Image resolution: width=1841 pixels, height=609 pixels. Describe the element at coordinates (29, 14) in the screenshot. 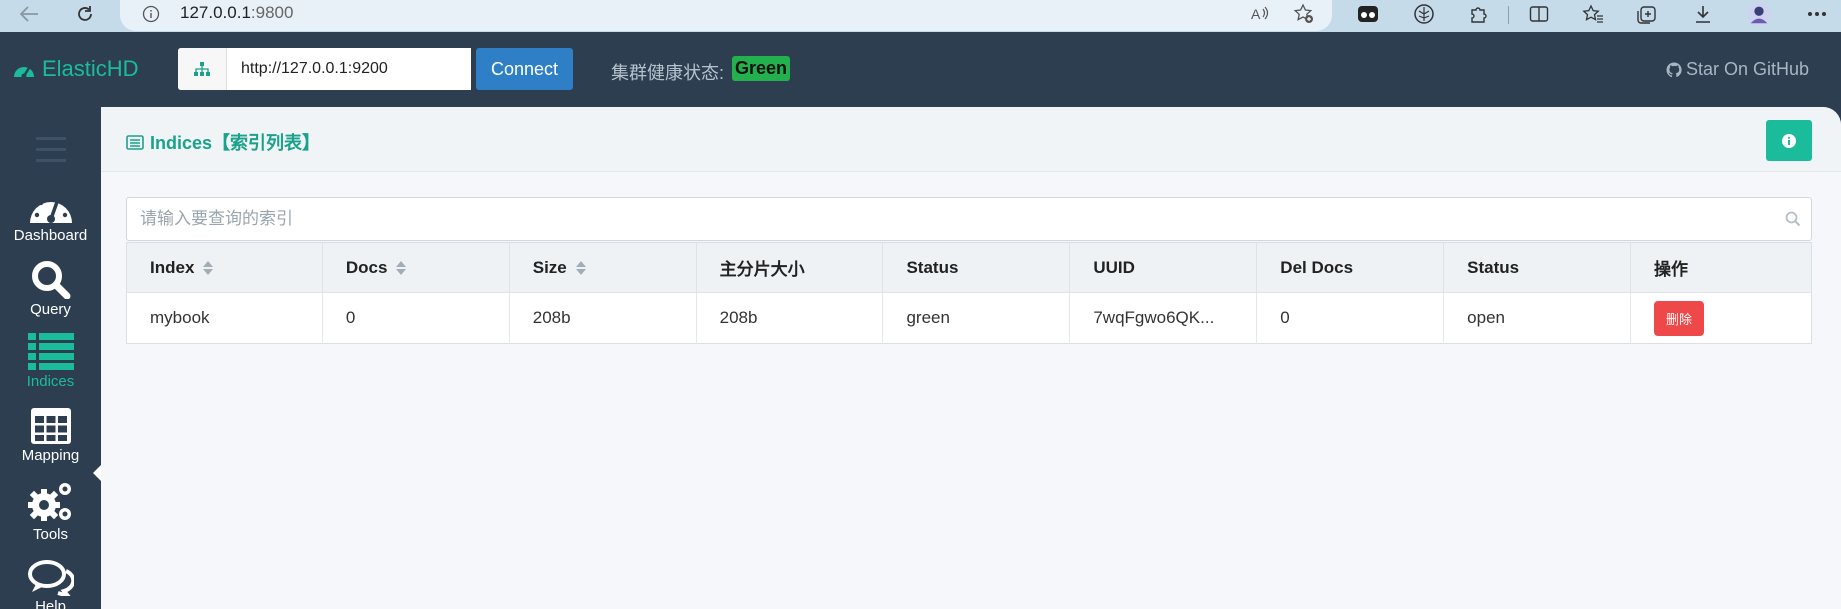

I see `back-icon` at that location.